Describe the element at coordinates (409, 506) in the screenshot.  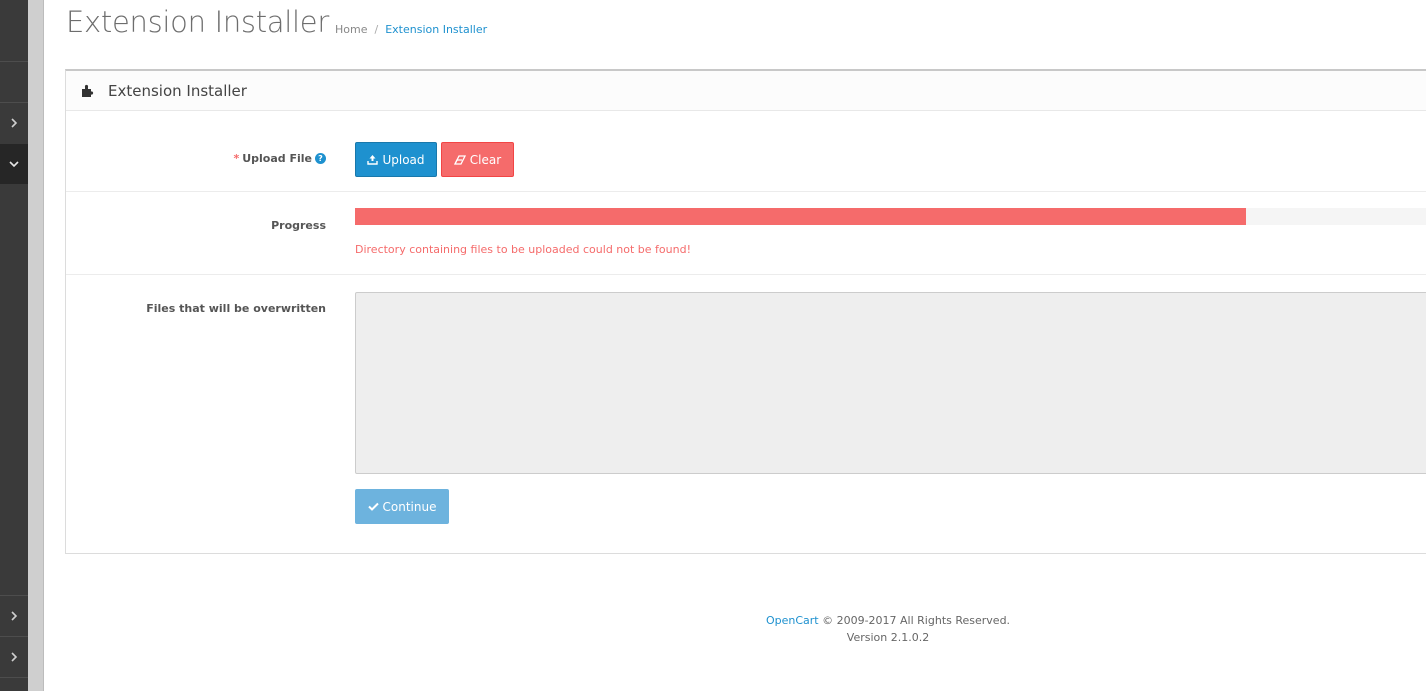
I see `continue-button-label: Continue` at that location.